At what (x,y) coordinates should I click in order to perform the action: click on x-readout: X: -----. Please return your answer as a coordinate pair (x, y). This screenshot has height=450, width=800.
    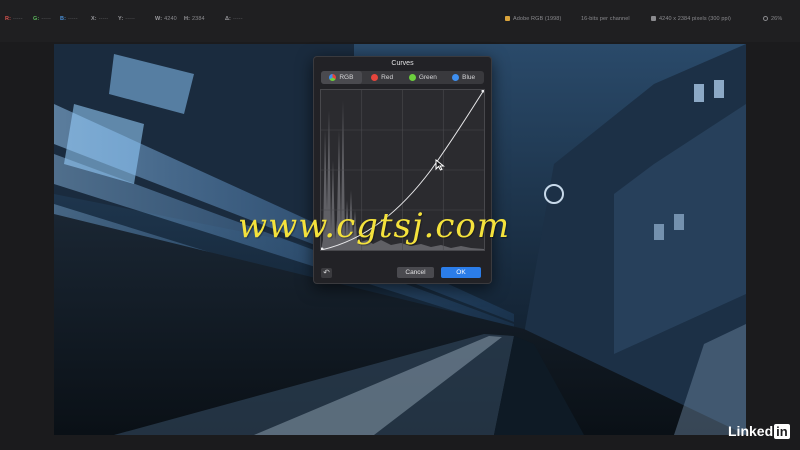
    Looking at the image, I should click on (100, 19).